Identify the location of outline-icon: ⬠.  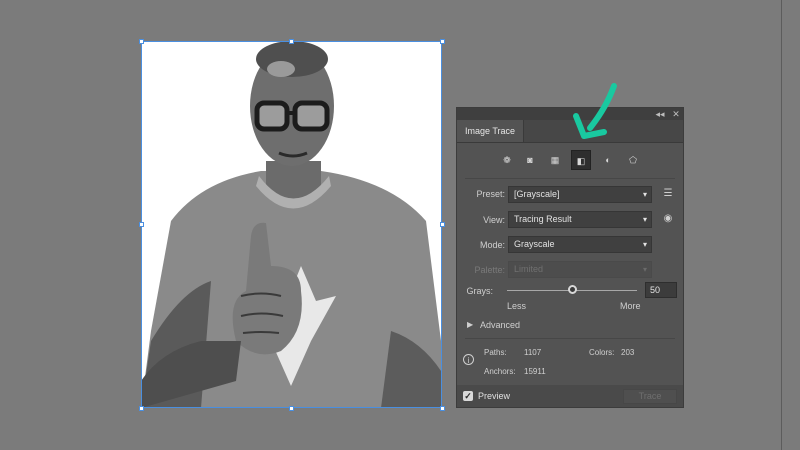
(633, 160).